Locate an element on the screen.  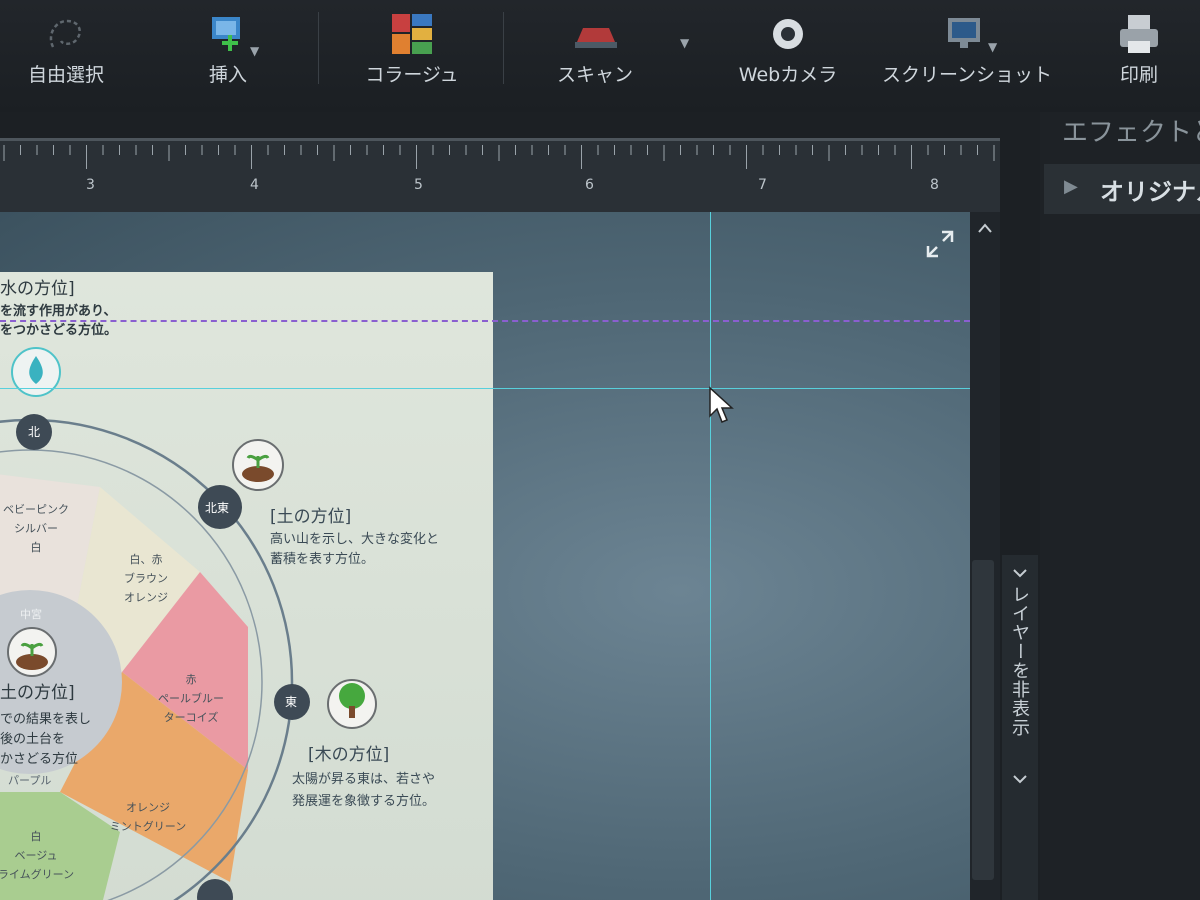
printer-icon is located at coordinates (1139, 34).